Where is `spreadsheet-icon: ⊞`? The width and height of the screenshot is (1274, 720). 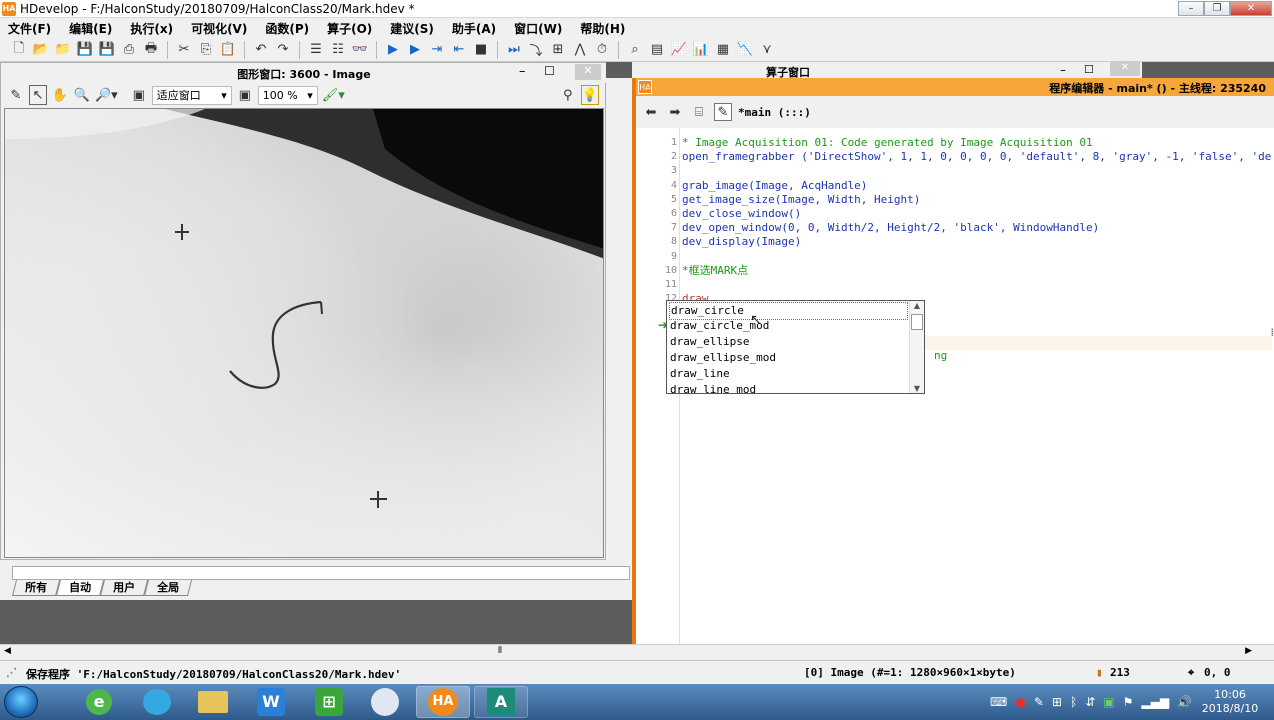 spreadsheet-icon: ⊞ is located at coordinates (329, 702).